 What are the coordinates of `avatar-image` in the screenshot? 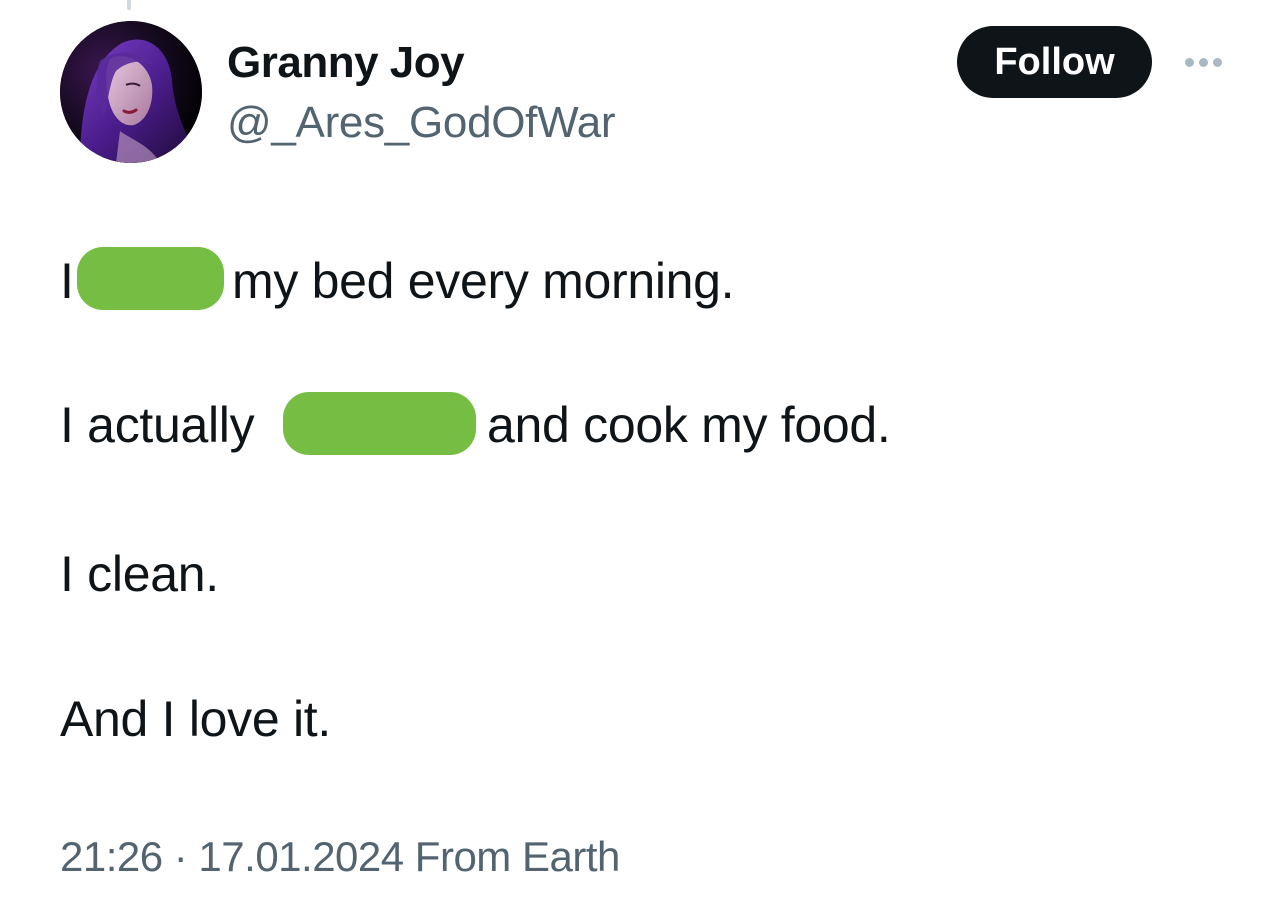 It's located at (131, 92).